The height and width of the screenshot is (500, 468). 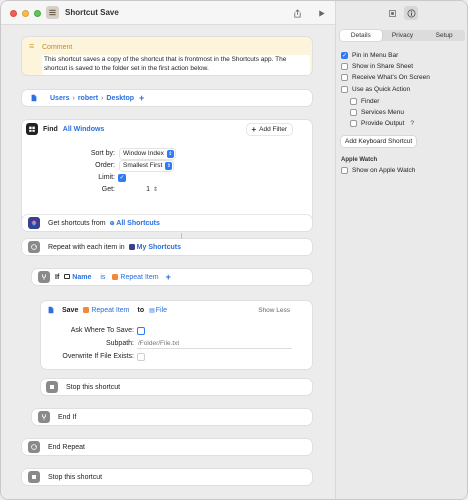 I want to click on window-icon, so click(x=32, y=129).